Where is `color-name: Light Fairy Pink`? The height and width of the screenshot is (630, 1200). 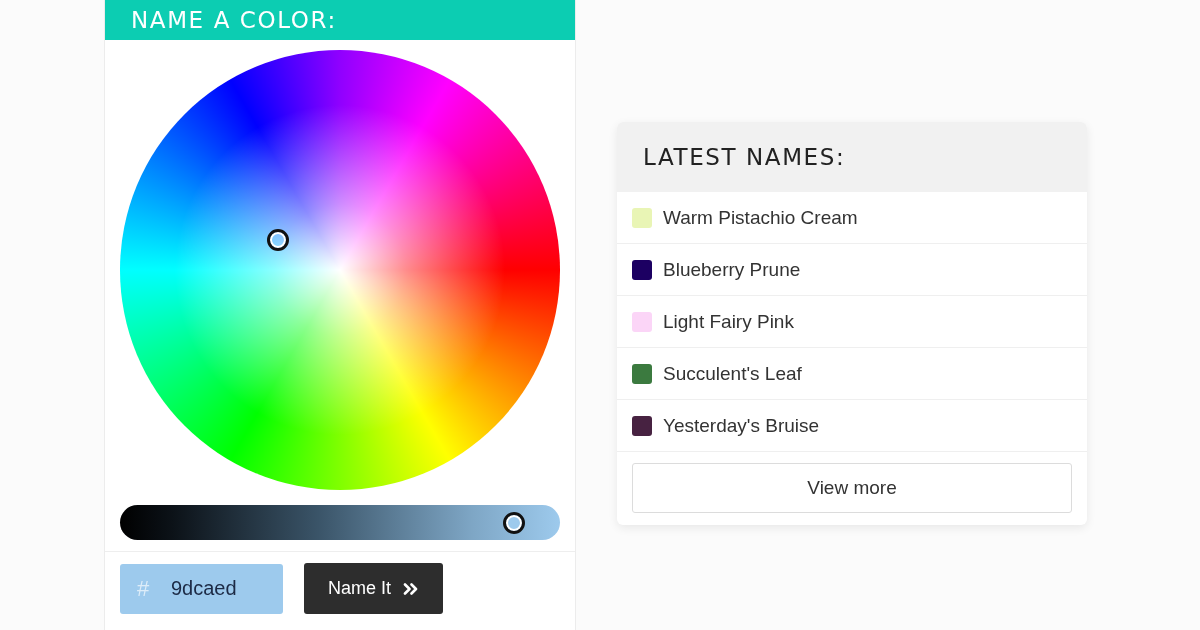 color-name: Light Fairy Pink is located at coordinates (728, 321).